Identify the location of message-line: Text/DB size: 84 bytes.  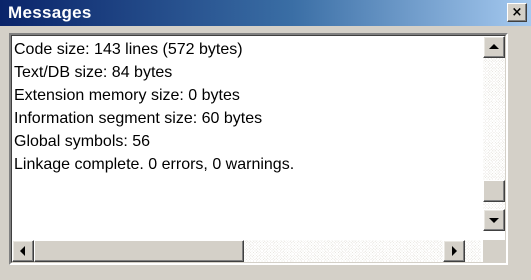
(93, 72).